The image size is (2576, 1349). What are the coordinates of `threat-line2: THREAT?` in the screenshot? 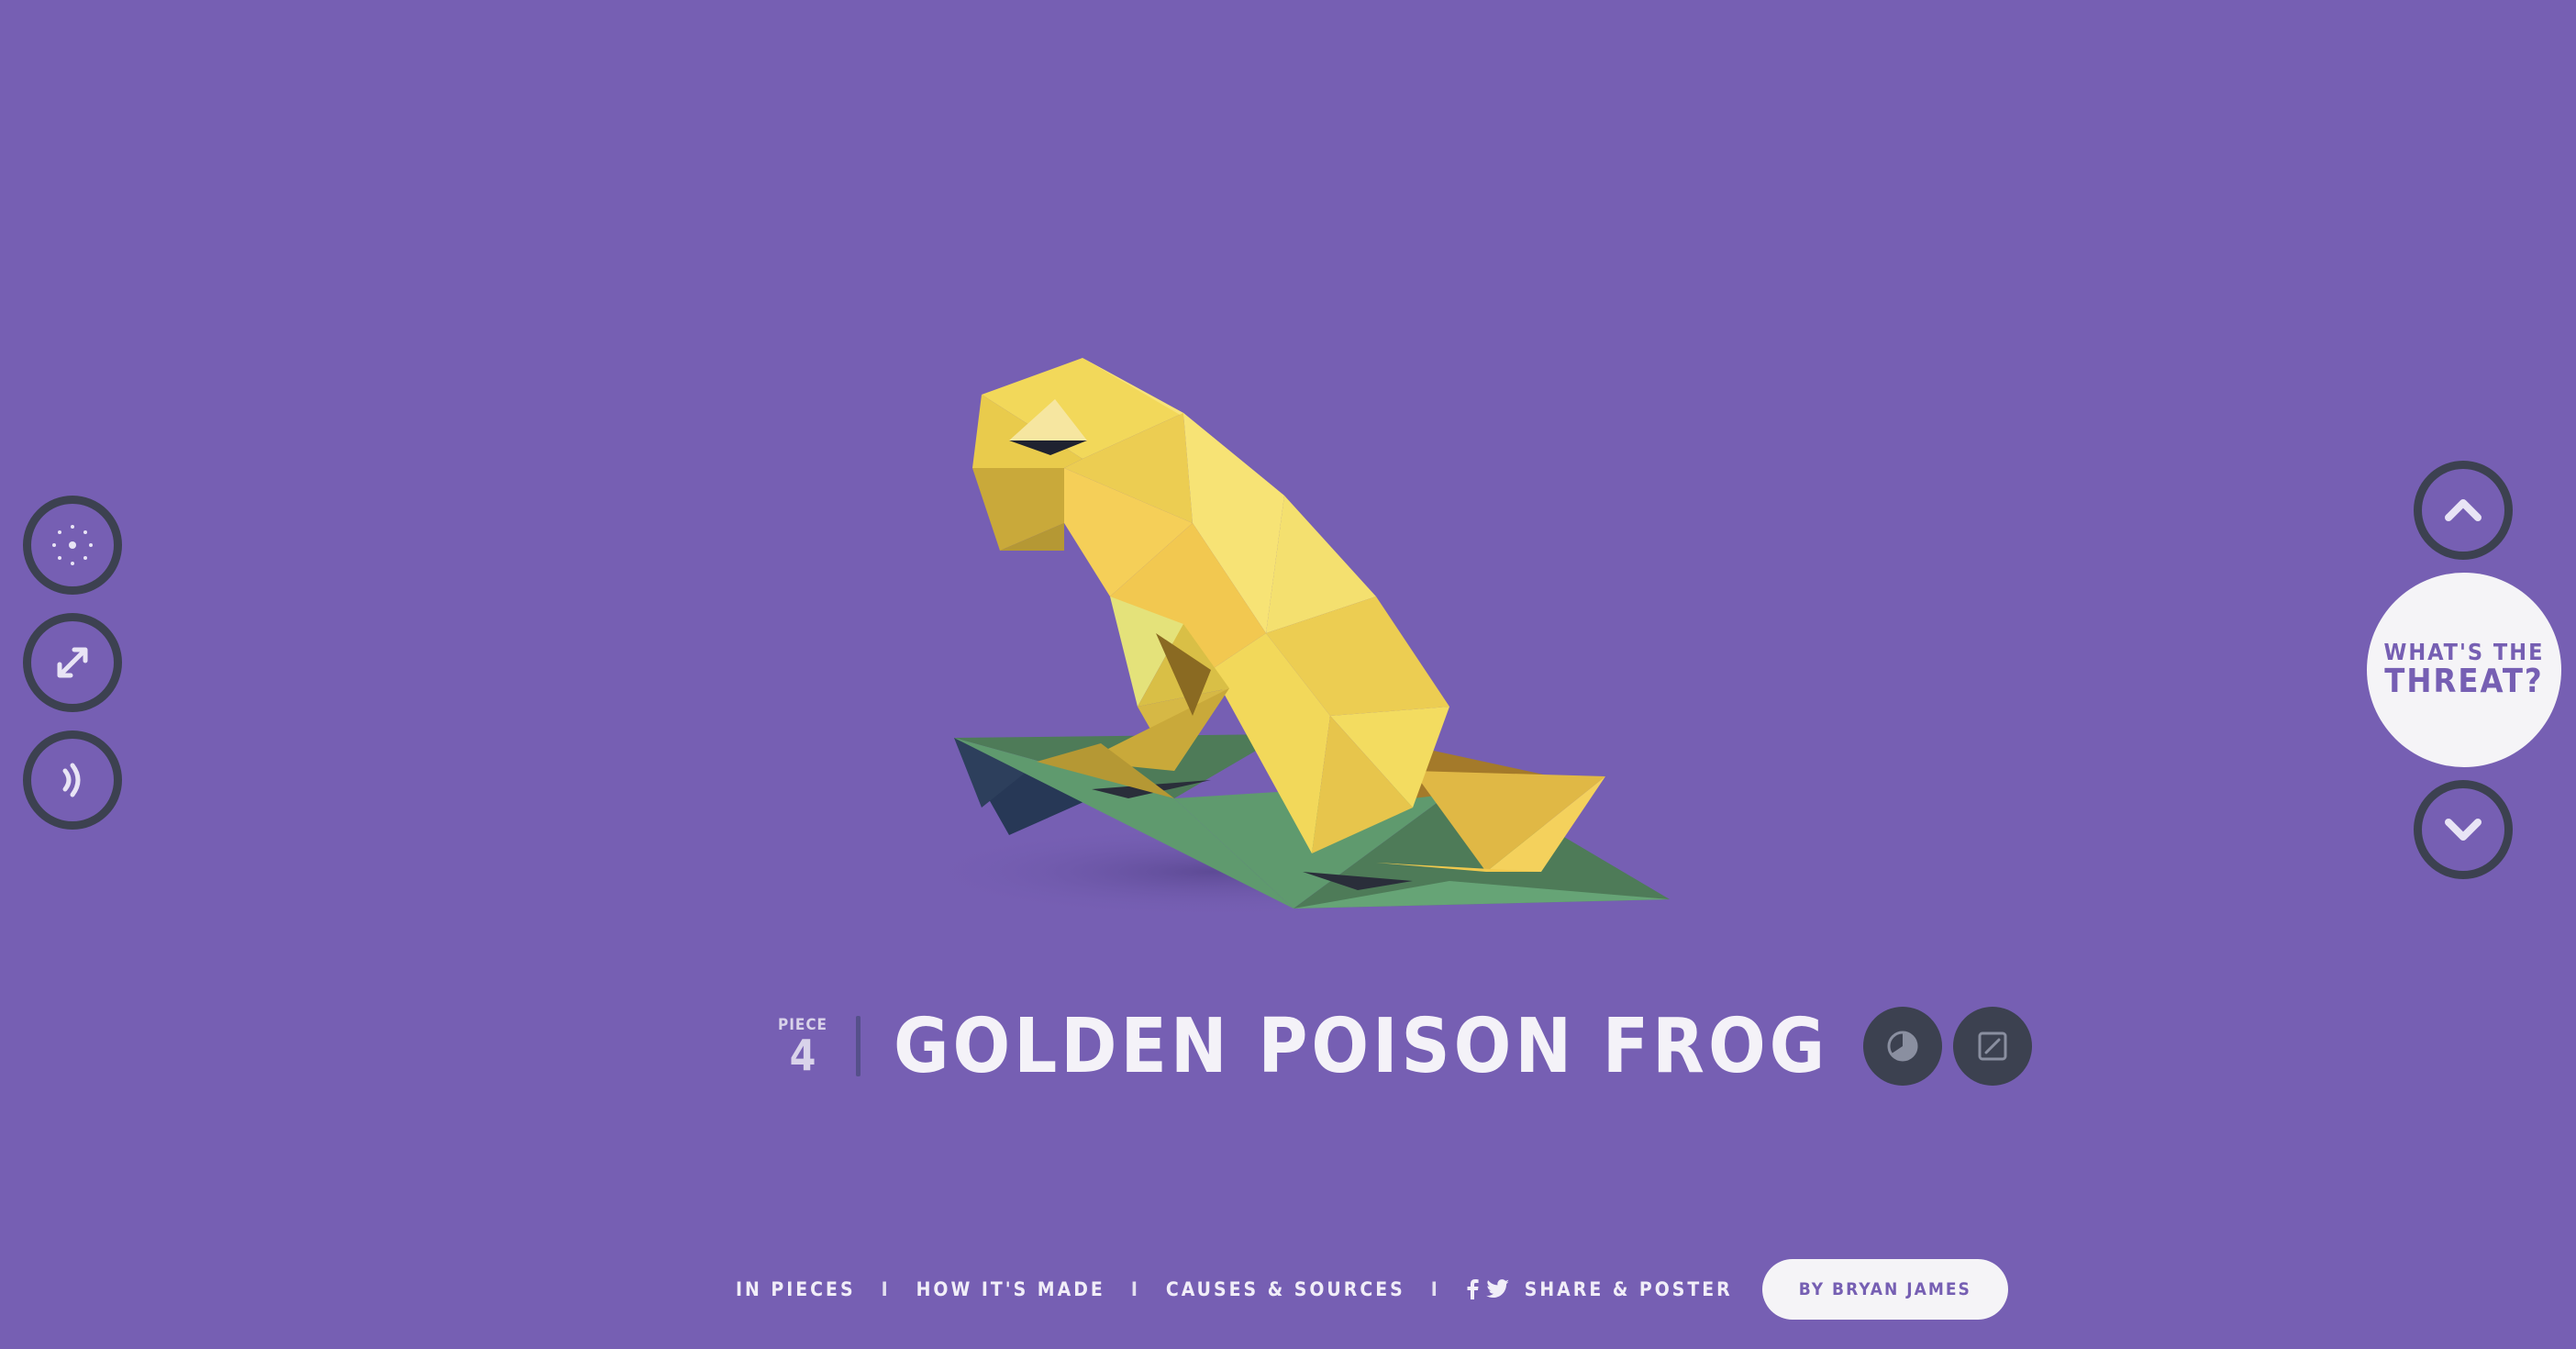 It's located at (2464, 682).